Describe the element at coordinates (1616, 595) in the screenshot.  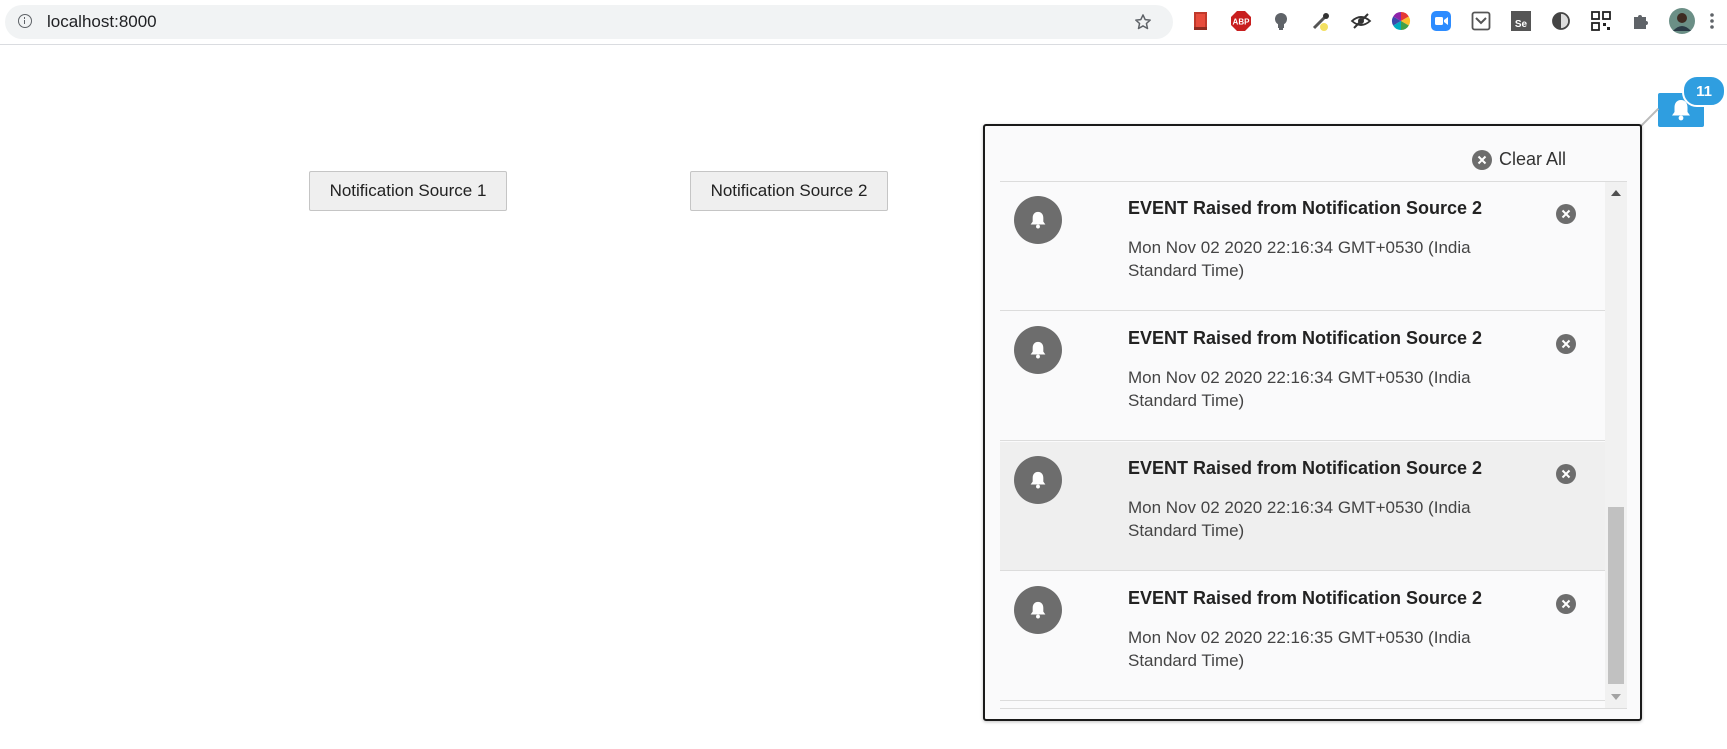
I see `scrollbar-thumb` at that location.